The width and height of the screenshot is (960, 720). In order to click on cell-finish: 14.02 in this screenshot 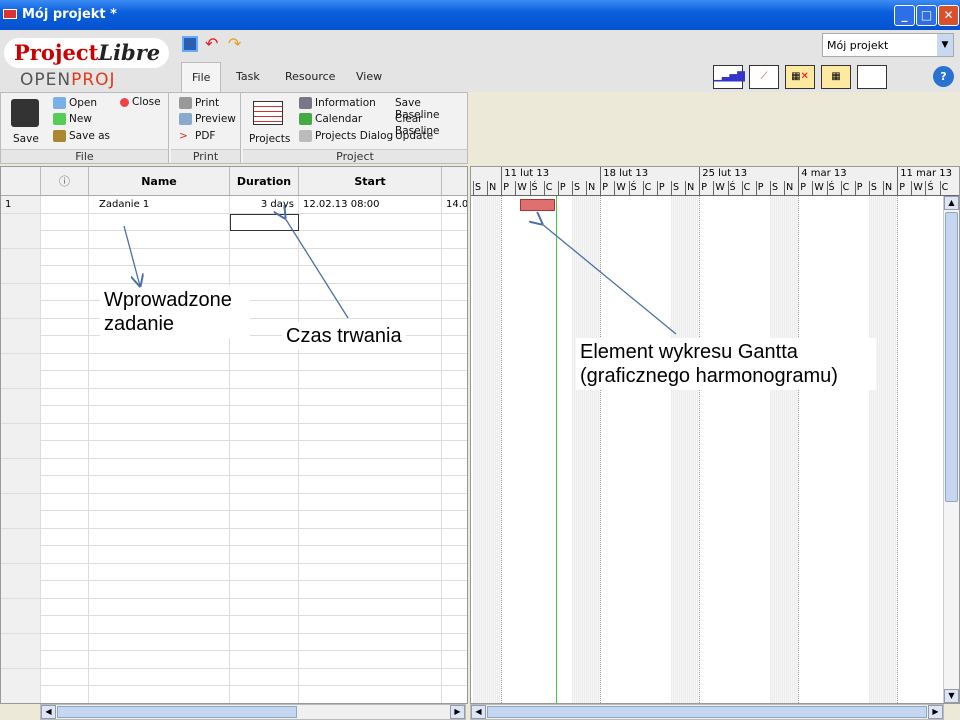, I will do `click(454, 204)`.